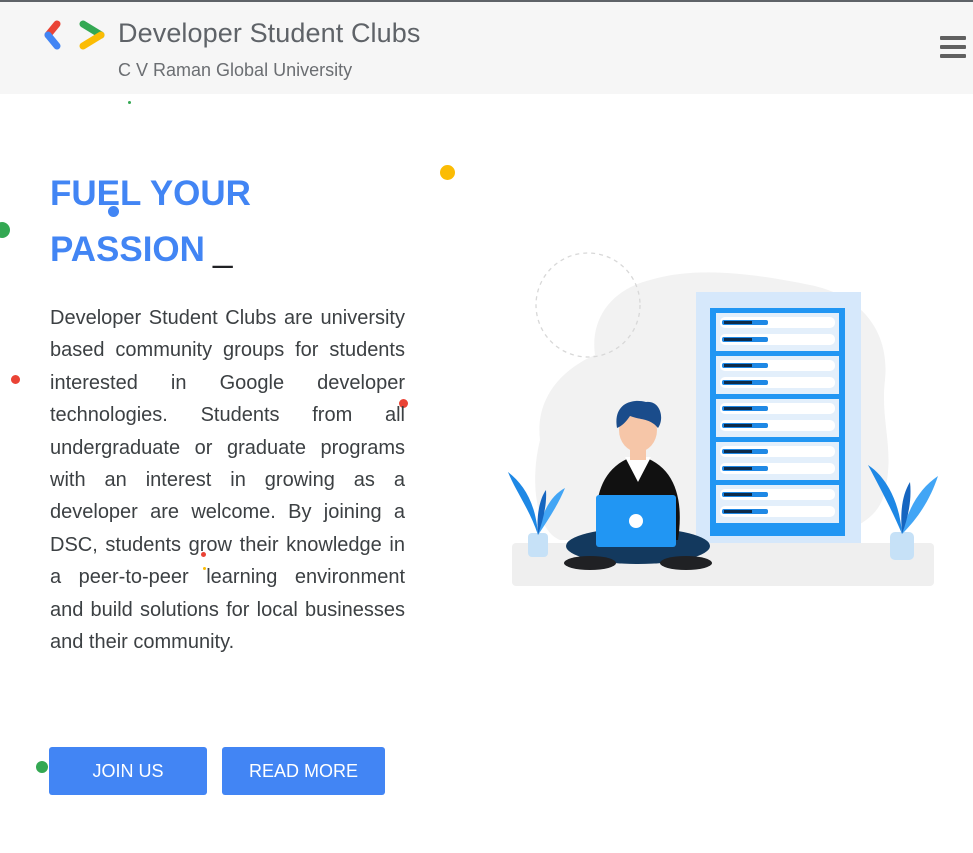  Describe the element at coordinates (150, 193) in the screenshot. I see `hero-title-line1: FUEL YOUR` at that location.